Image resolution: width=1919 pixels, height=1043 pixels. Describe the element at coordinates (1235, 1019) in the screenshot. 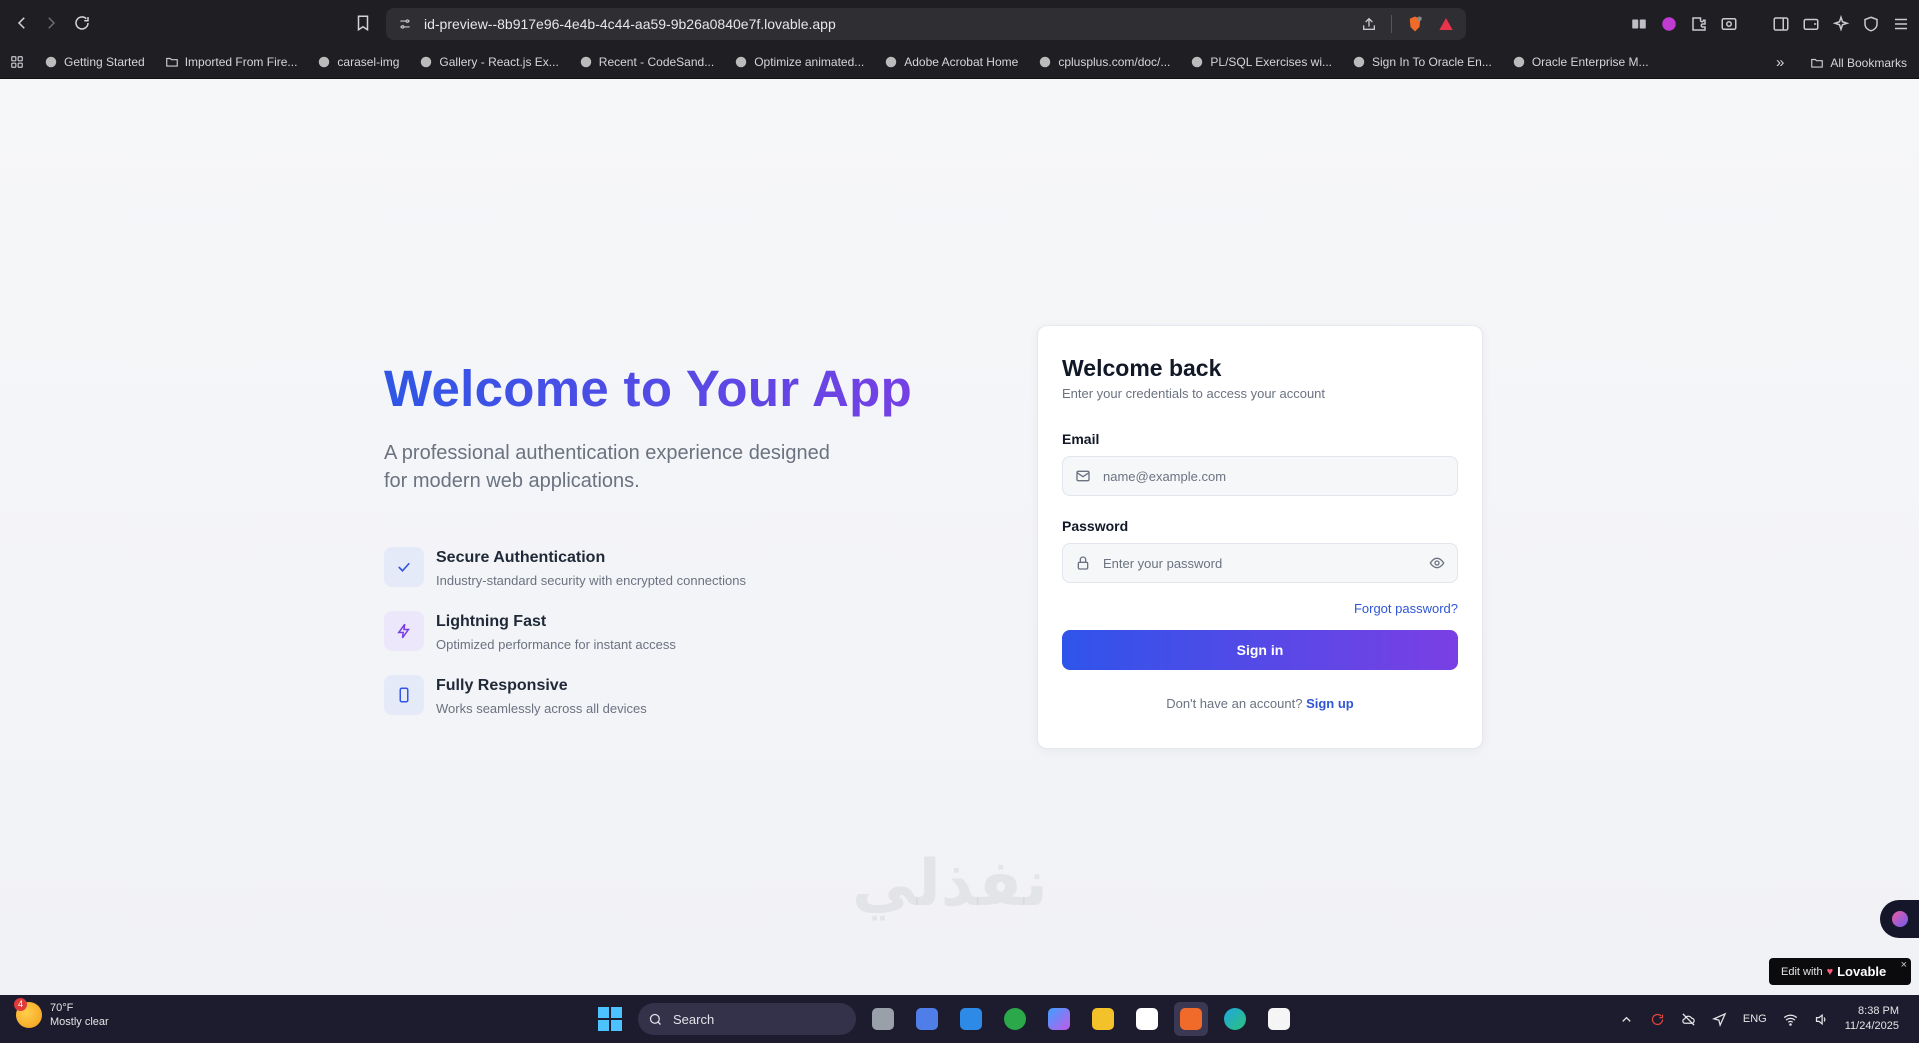

I see `edge-app` at that location.